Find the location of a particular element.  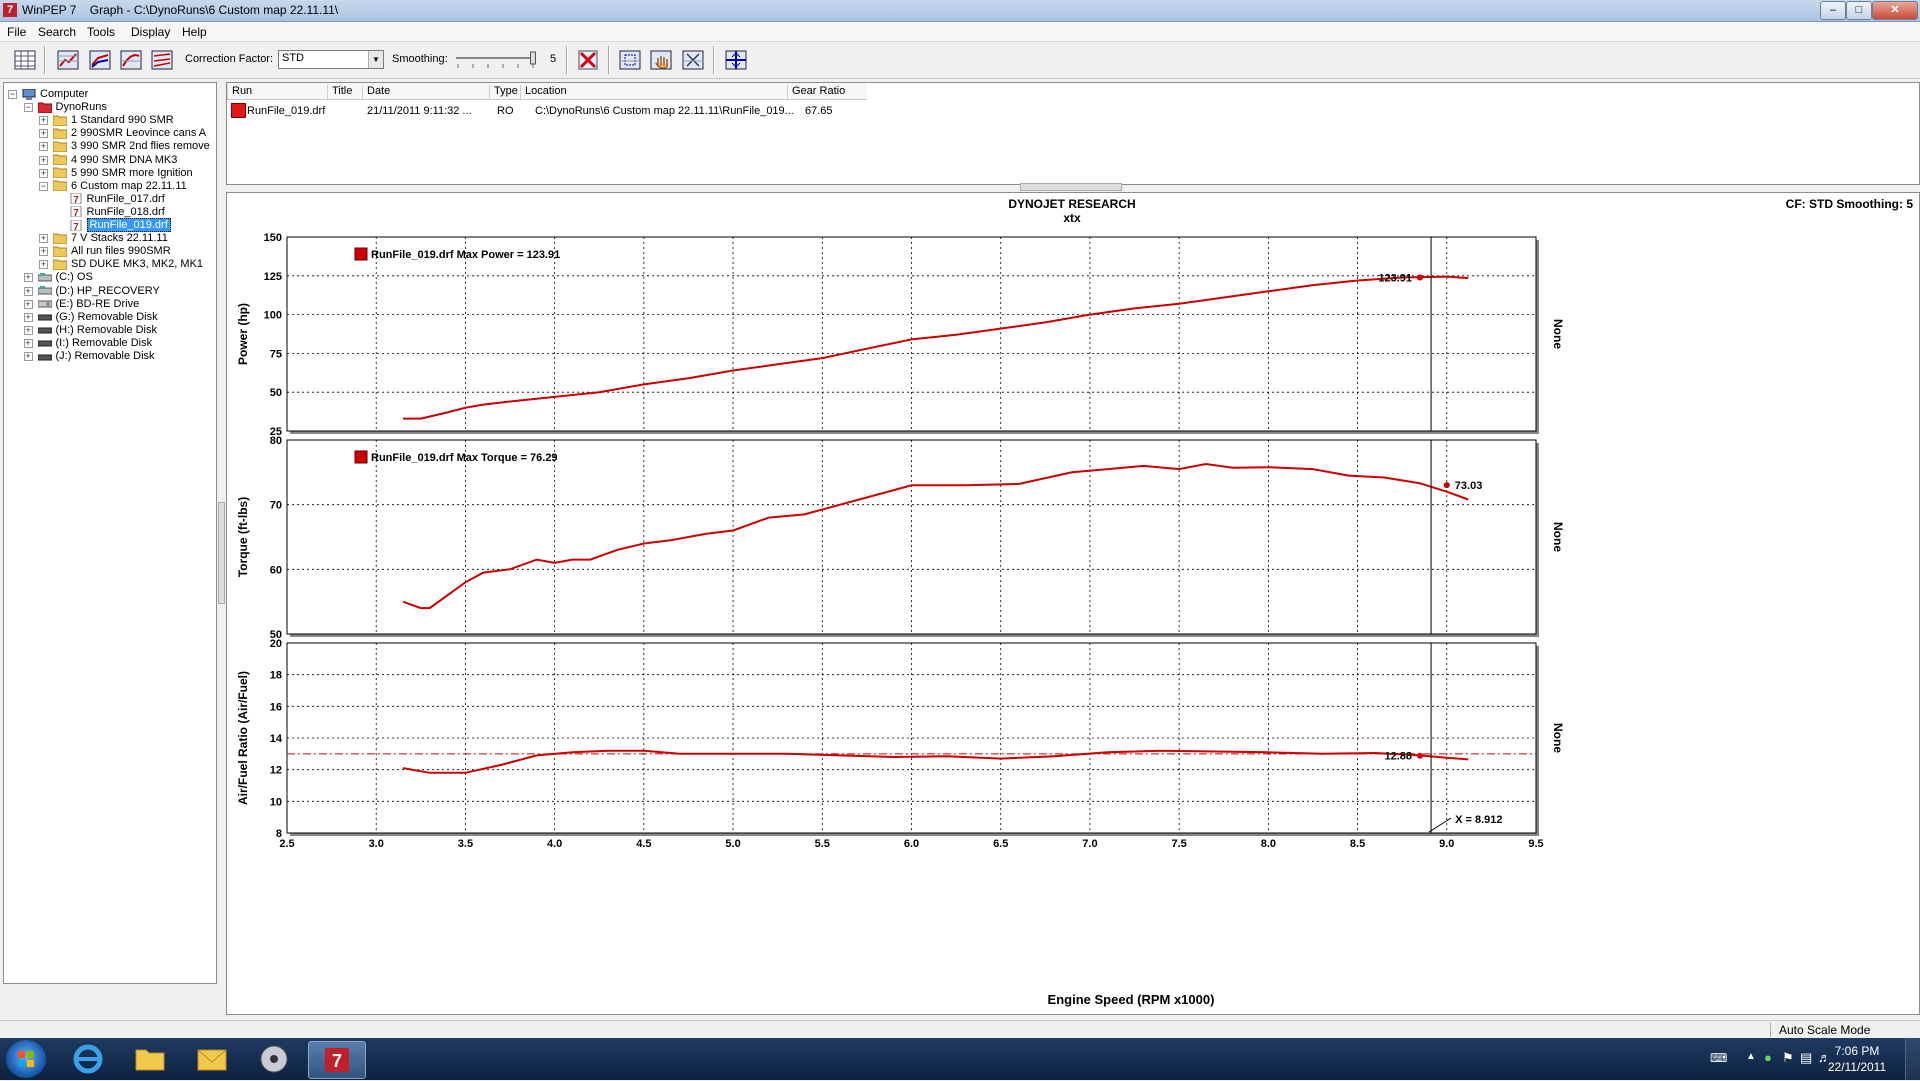

winpep-app-icon: 7 is located at coordinates (10, 10).